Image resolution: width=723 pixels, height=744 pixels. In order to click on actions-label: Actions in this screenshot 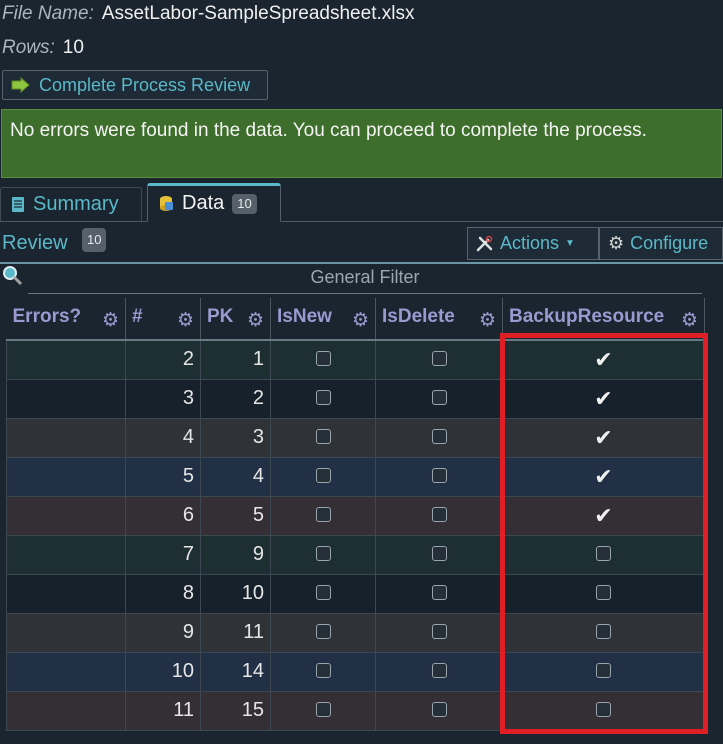, I will do `click(530, 243)`.